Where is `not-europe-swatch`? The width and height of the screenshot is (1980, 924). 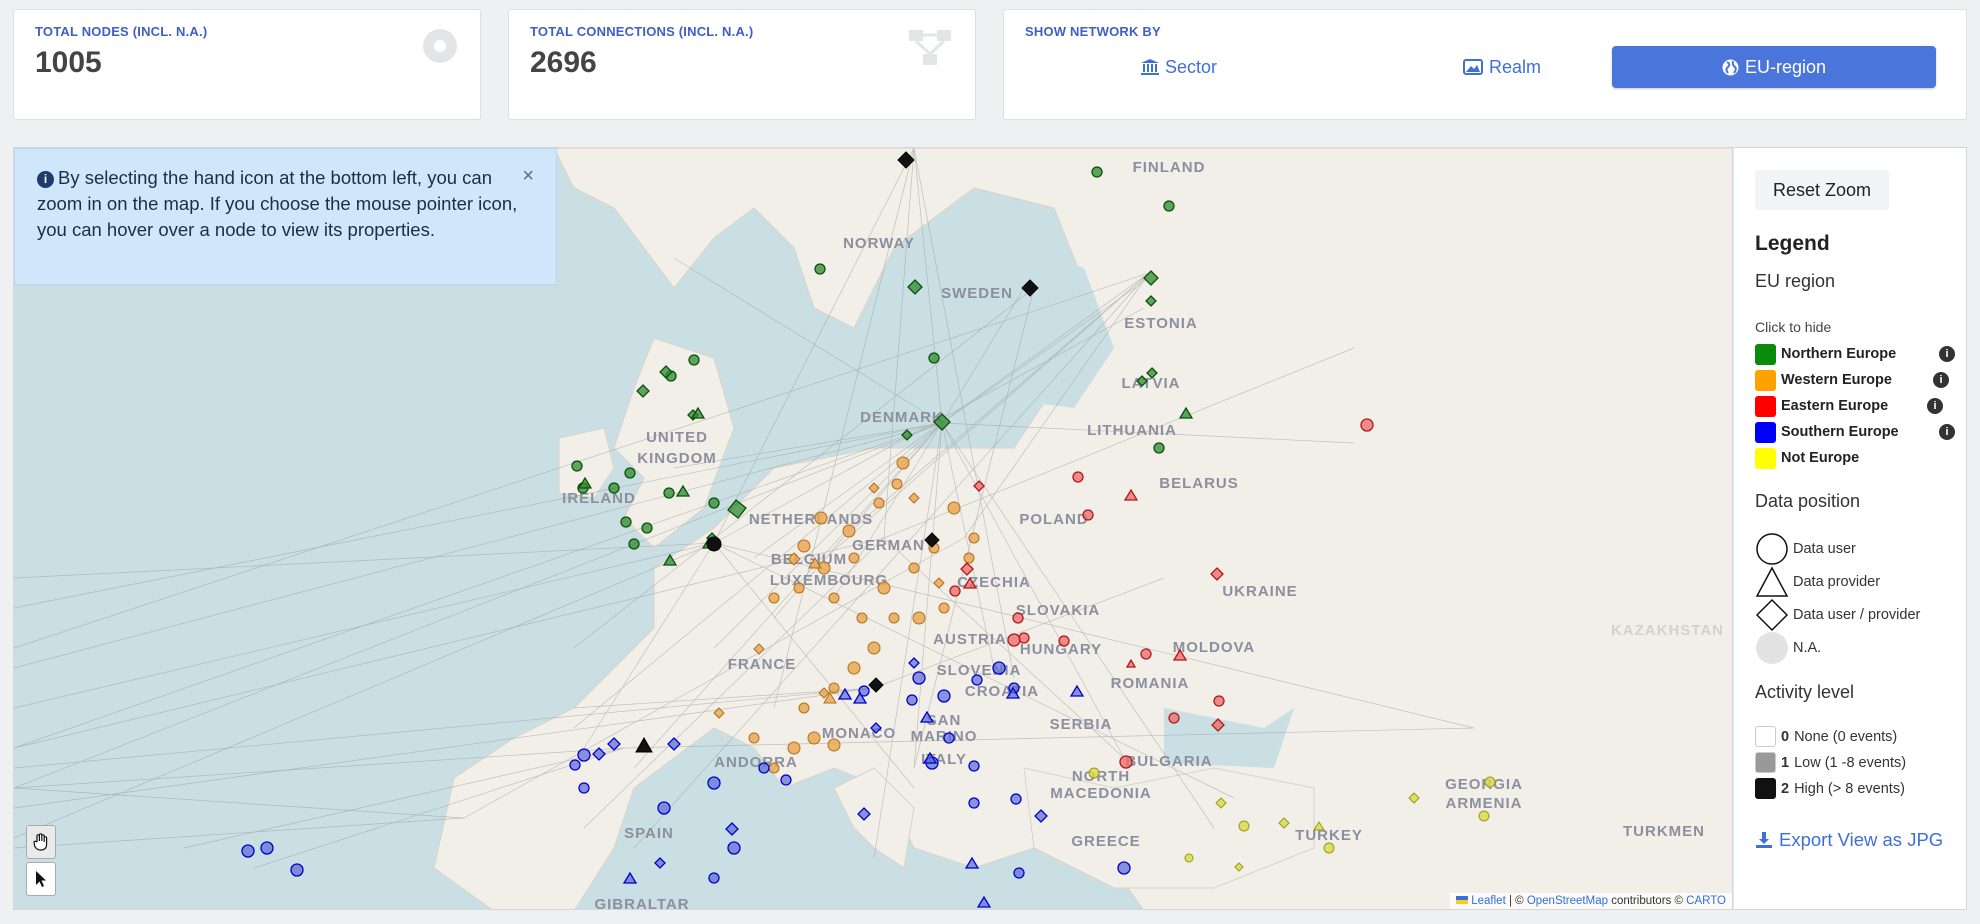
not-europe-swatch is located at coordinates (1765, 458).